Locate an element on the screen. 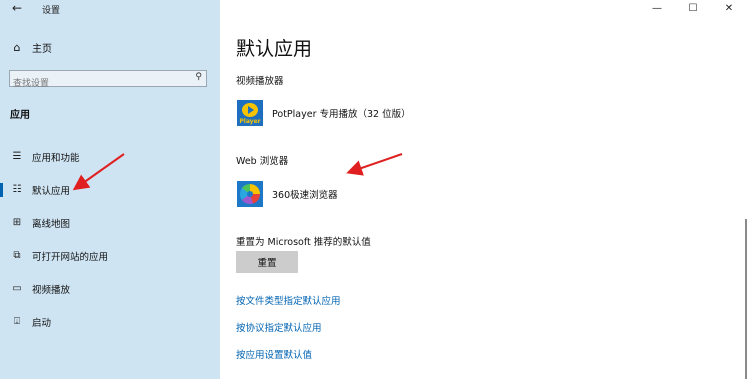 This screenshot has width=747, height=379. search-input is located at coordinates (96, 84).